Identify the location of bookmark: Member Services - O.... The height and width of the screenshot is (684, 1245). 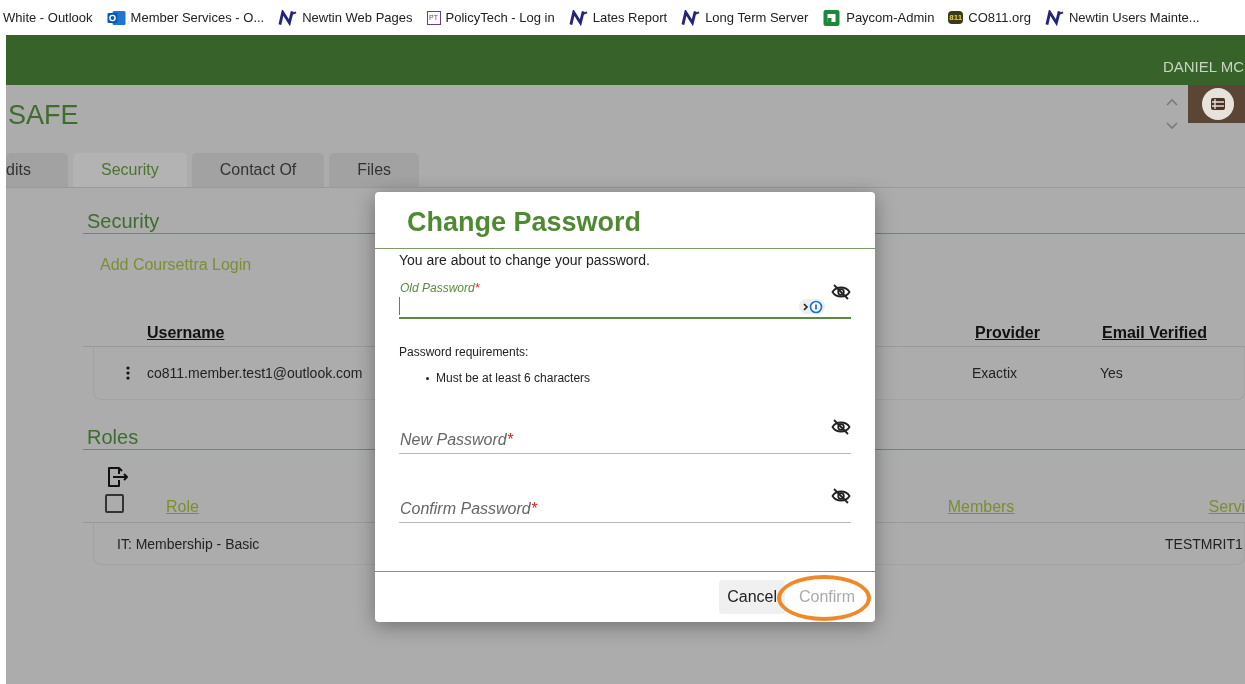
(185, 17).